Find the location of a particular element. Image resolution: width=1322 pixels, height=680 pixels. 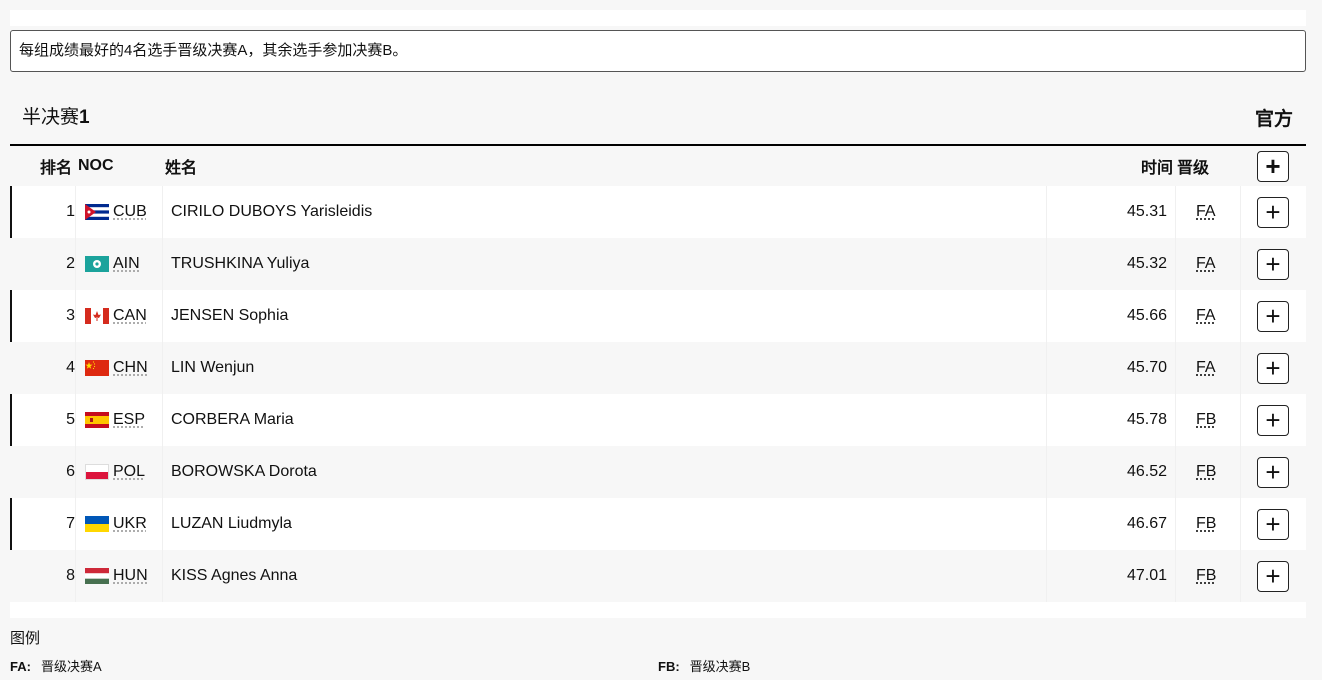

athlete-name: BOROWSKA Dorota is located at coordinates (244, 471).